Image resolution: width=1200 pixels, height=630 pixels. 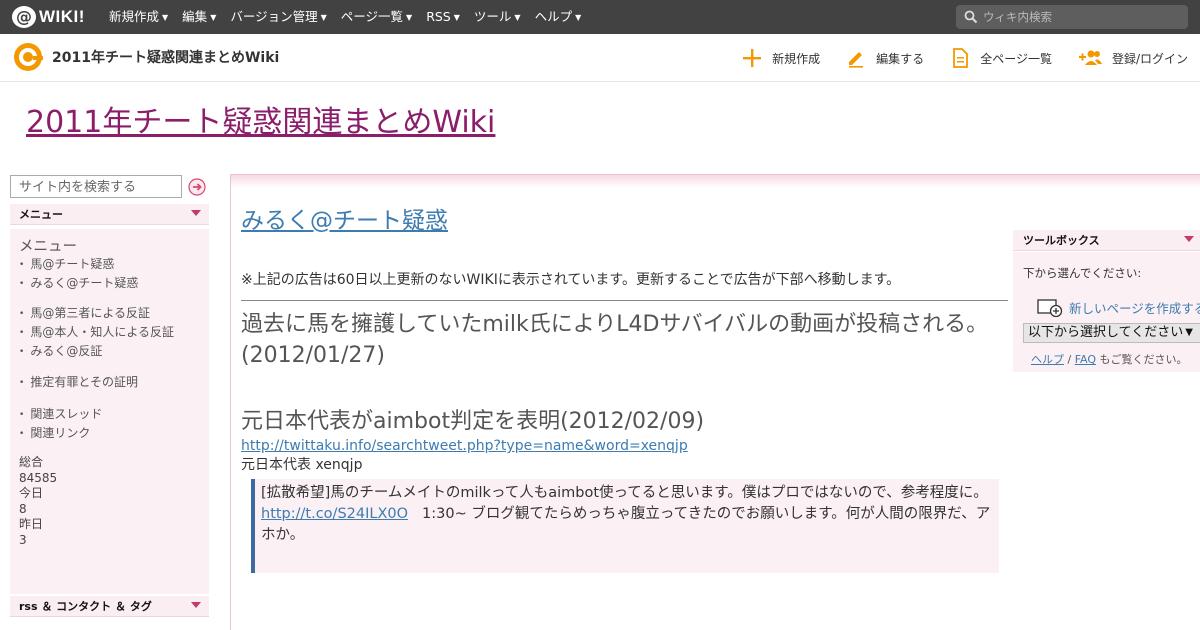 I want to click on dropdown-arrow-icon: ▼, so click(x=1189, y=332).